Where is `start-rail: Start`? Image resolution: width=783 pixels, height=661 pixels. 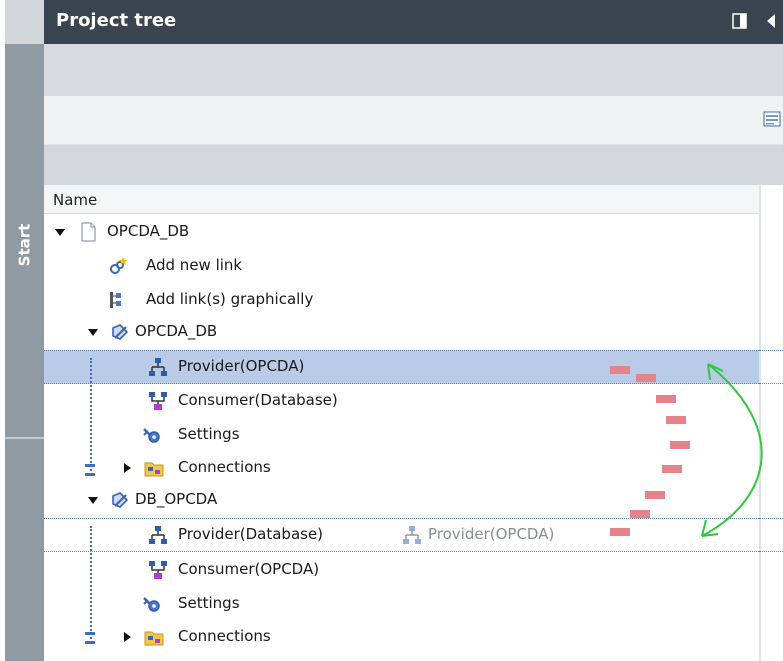 start-rail: Start is located at coordinates (24, 330).